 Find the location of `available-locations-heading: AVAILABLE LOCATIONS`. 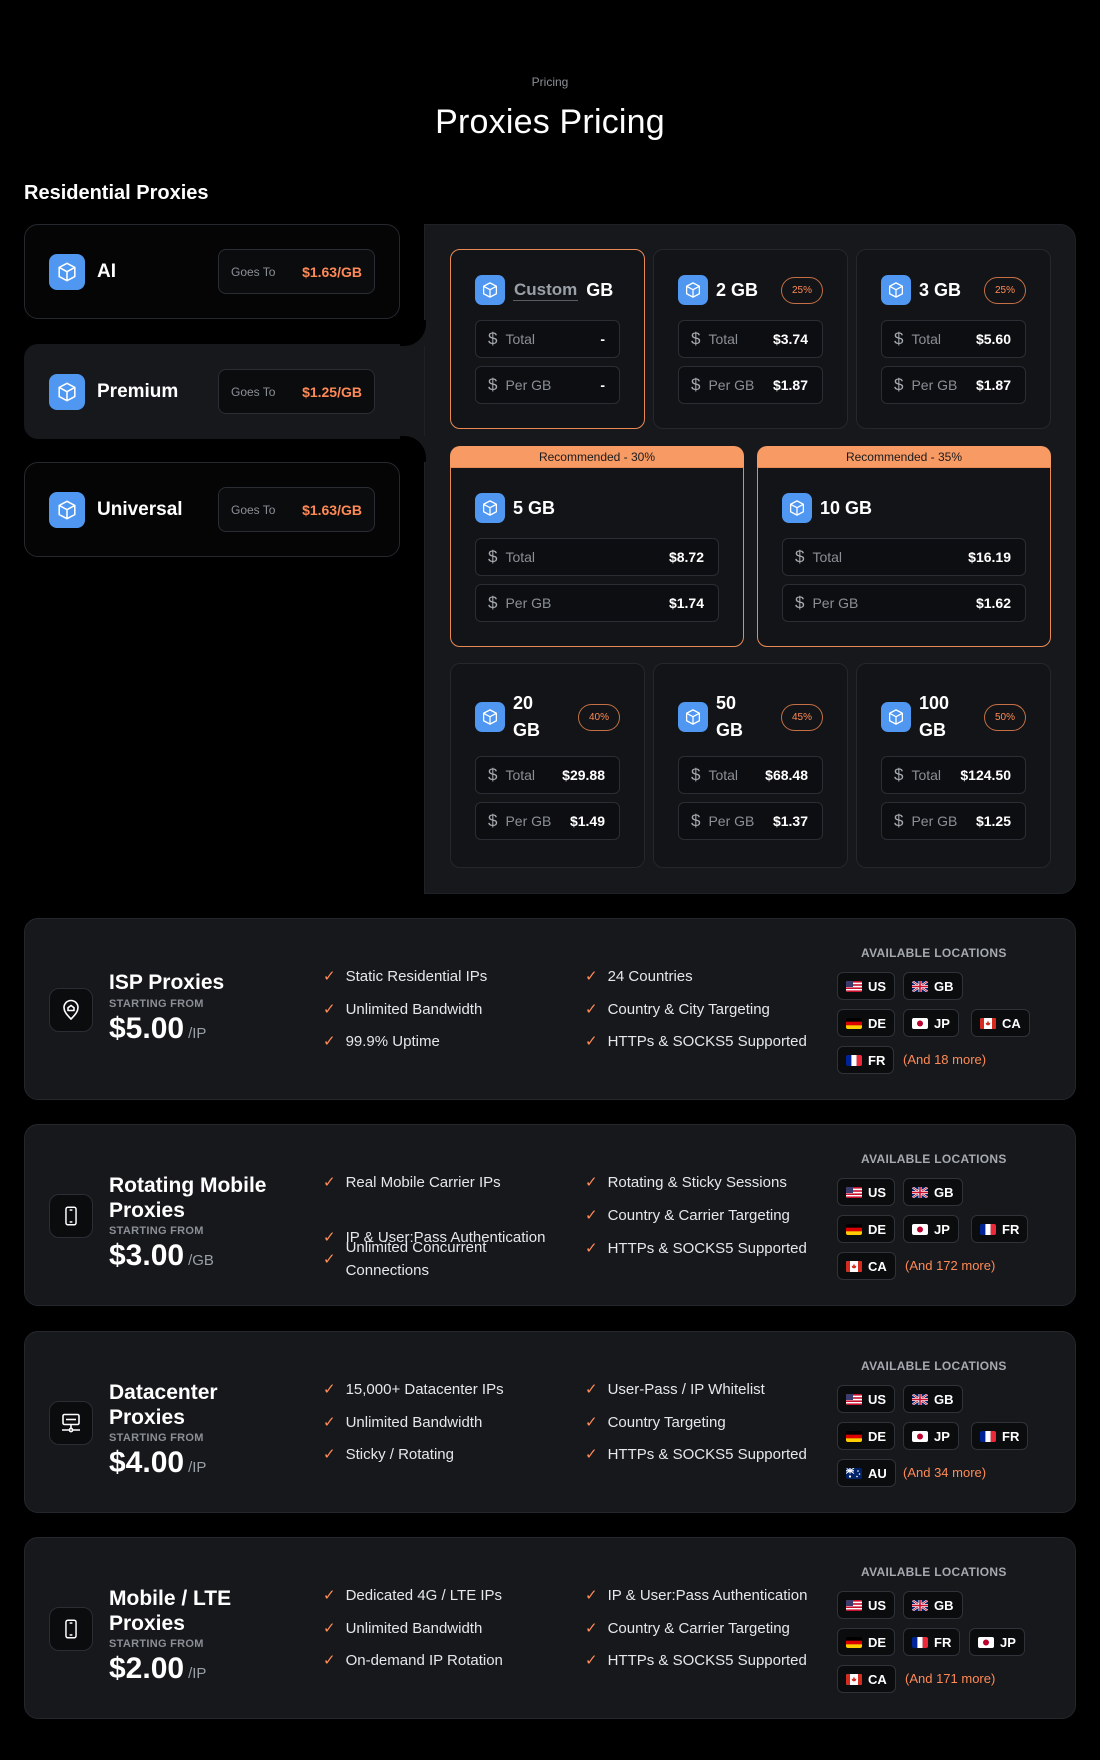

available-locations-heading: AVAILABLE LOCATIONS is located at coordinates (934, 1366).